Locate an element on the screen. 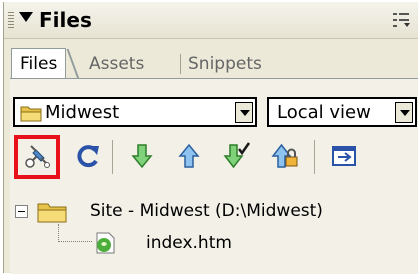 The width and height of the screenshot is (419, 276). tree-site-root: Site - Midwest (D:\Midwest) is located at coordinates (206, 211).